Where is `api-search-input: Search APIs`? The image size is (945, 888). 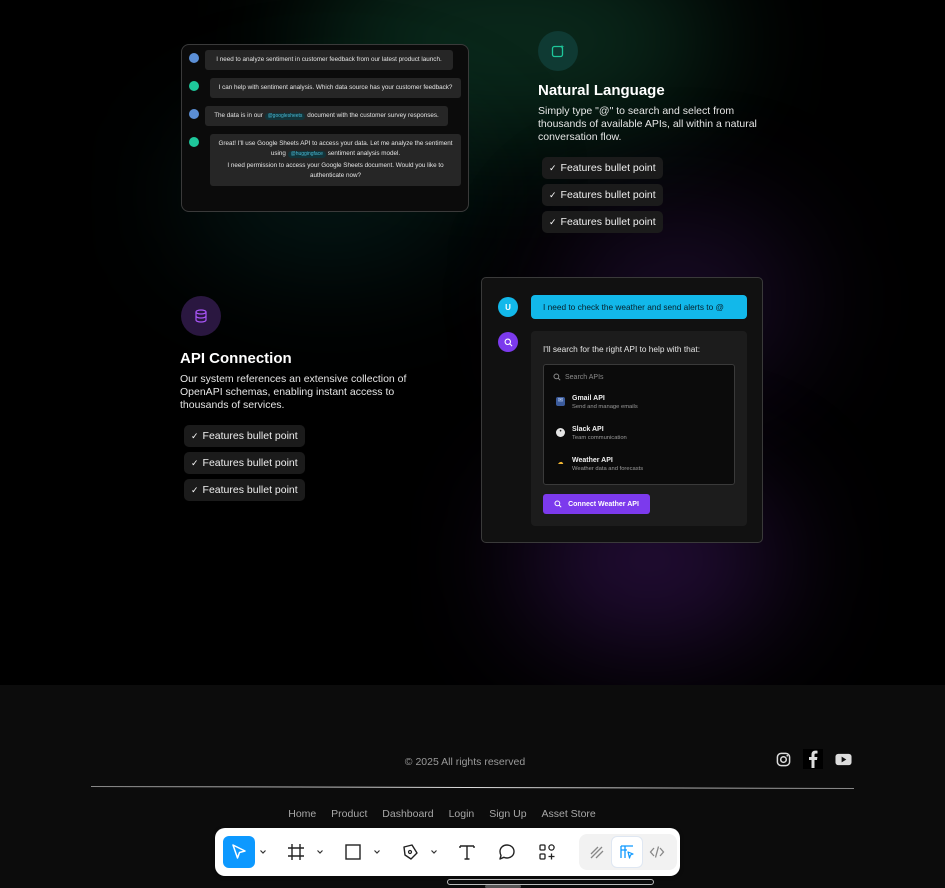
api-search-input: Search APIs is located at coordinates (578, 377).